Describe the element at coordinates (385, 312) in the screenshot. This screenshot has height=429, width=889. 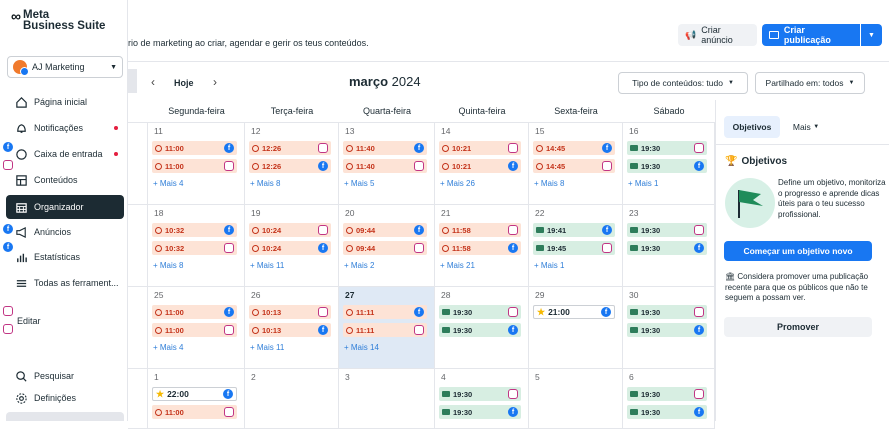
I see `scheduled-post: 11:11 f` at that location.